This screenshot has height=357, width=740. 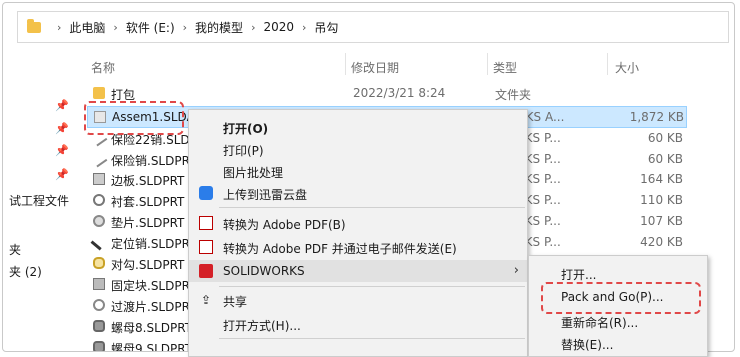 What do you see at coordinates (399, 93) in the screenshot?
I see `file-date: 2022/3/21 8:24` at bounding box center [399, 93].